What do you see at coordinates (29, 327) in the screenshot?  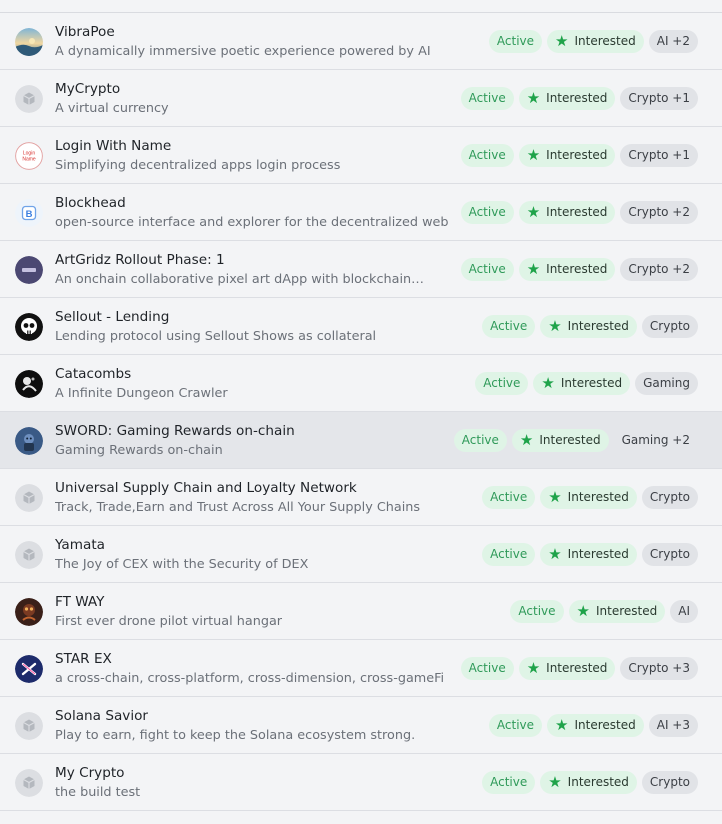 I see `skull-logo-icon` at bounding box center [29, 327].